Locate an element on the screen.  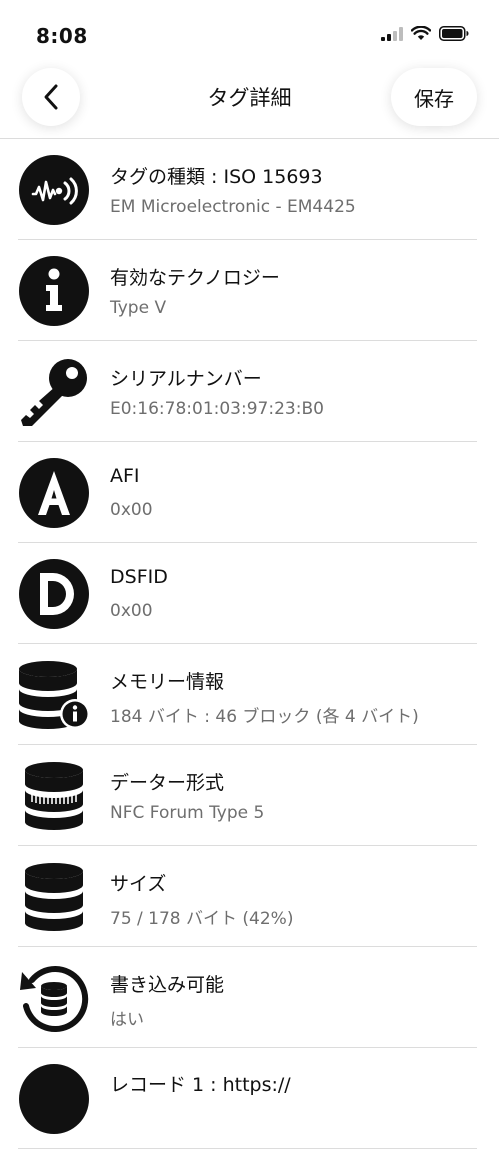
list-item-afi: AFI 0x00 is located at coordinates (249, 492).